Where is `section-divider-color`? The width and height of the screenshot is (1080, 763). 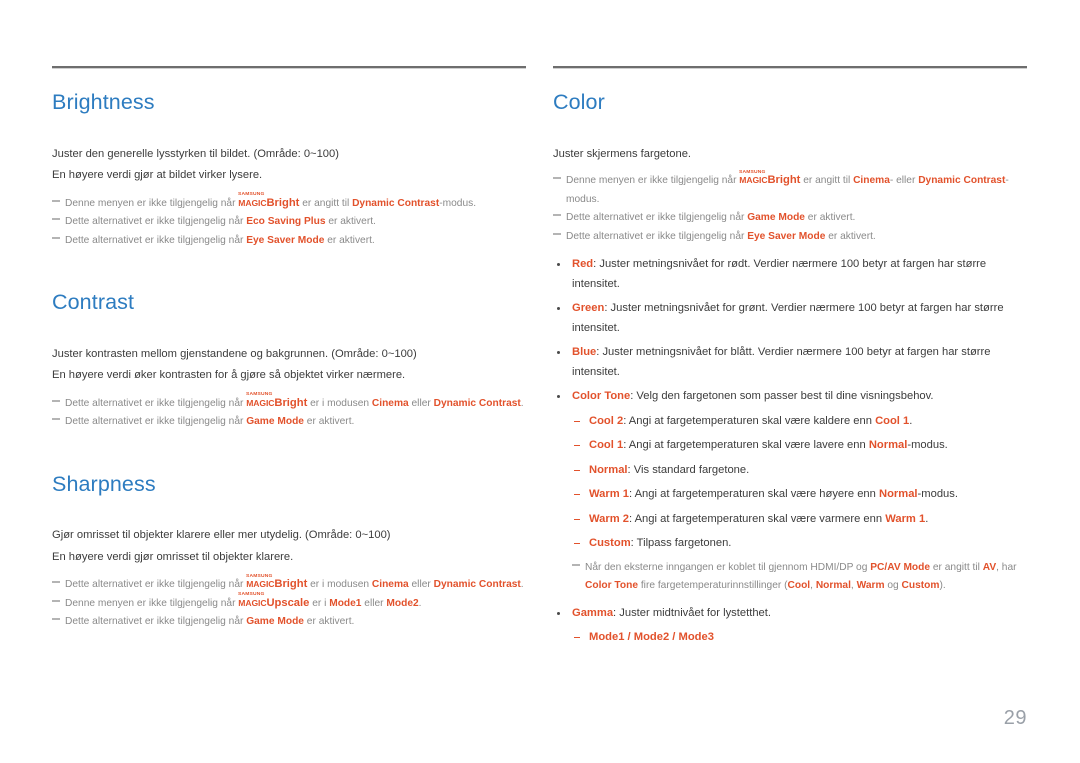
section-divider-color is located at coordinates (790, 67).